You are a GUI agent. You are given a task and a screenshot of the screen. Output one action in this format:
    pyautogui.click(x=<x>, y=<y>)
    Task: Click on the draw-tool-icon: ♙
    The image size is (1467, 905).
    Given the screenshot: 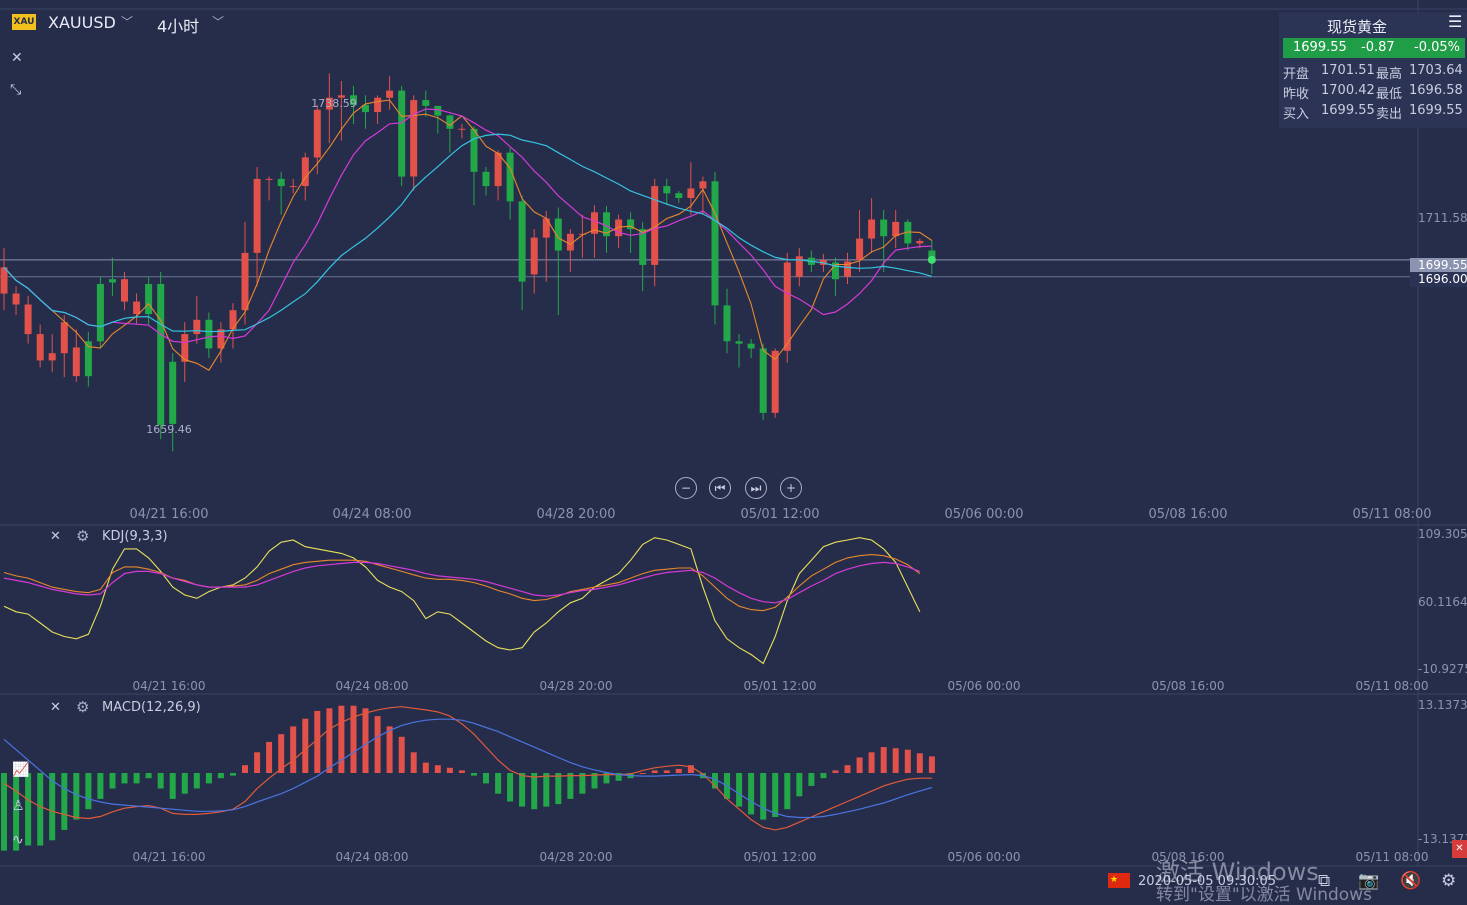 What is the action you would take?
    pyautogui.click(x=18, y=806)
    